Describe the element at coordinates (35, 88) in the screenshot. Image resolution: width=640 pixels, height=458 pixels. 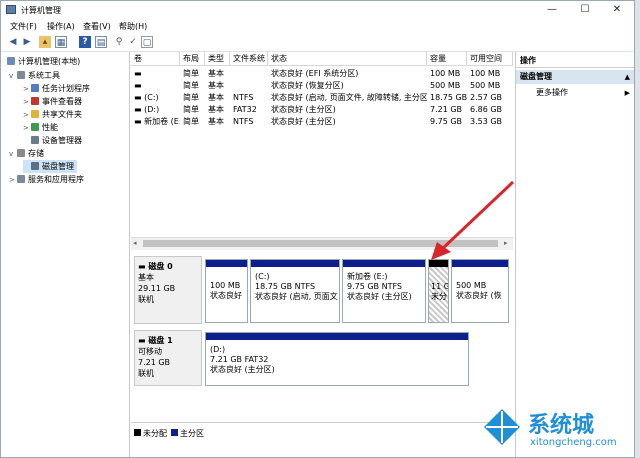
I see `clock-icon` at that location.